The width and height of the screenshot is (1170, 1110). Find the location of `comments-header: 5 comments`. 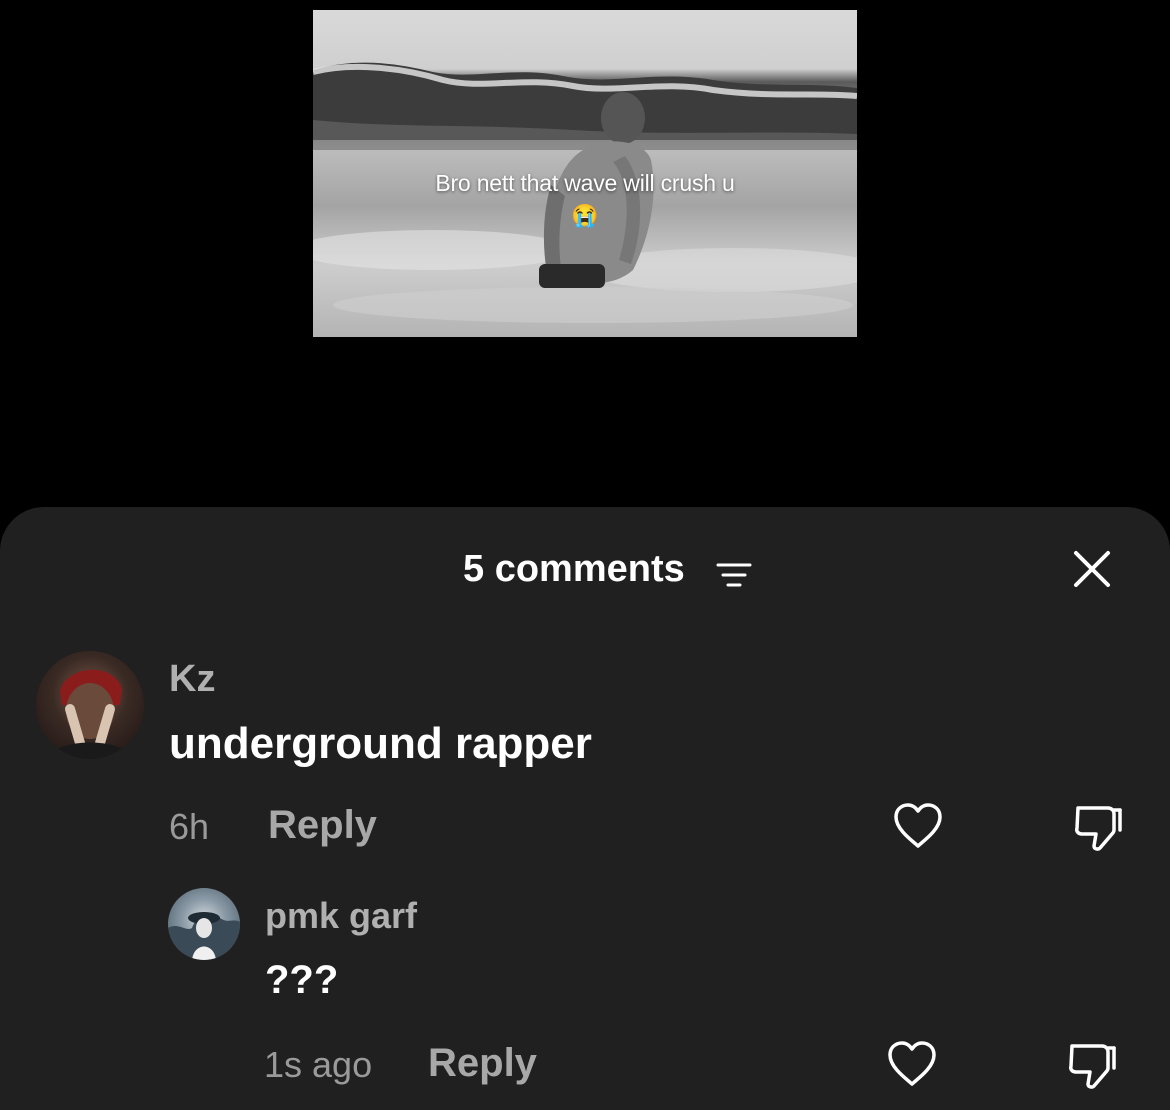

comments-header: 5 comments is located at coordinates (585, 568).